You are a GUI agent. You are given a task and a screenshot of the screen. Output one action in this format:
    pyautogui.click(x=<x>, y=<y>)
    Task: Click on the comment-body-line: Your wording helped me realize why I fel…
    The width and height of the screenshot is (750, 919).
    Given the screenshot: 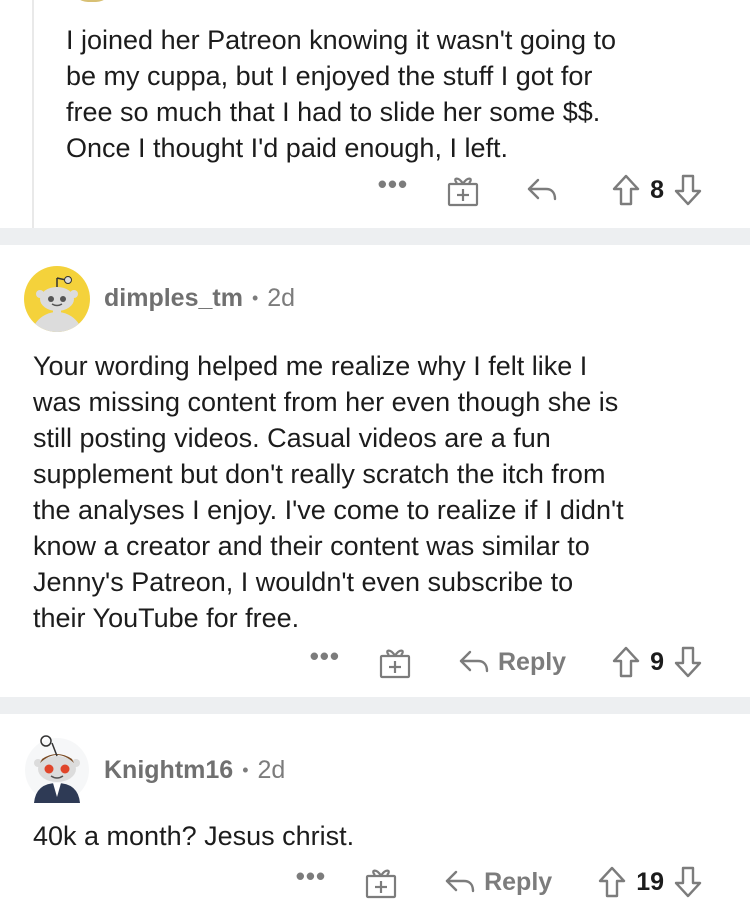 What is the action you would take?
    pyautogui.click(x=310, y=366)
    